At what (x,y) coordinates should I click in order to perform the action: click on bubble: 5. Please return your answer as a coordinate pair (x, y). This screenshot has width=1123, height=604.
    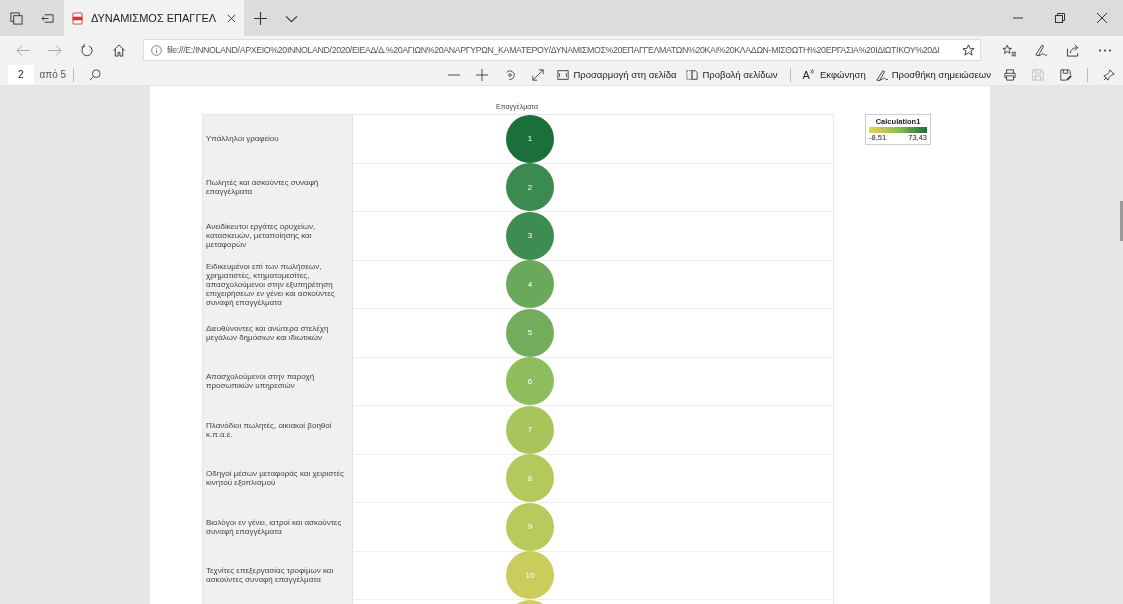
    Looking at the image, I should click on (530, 332).